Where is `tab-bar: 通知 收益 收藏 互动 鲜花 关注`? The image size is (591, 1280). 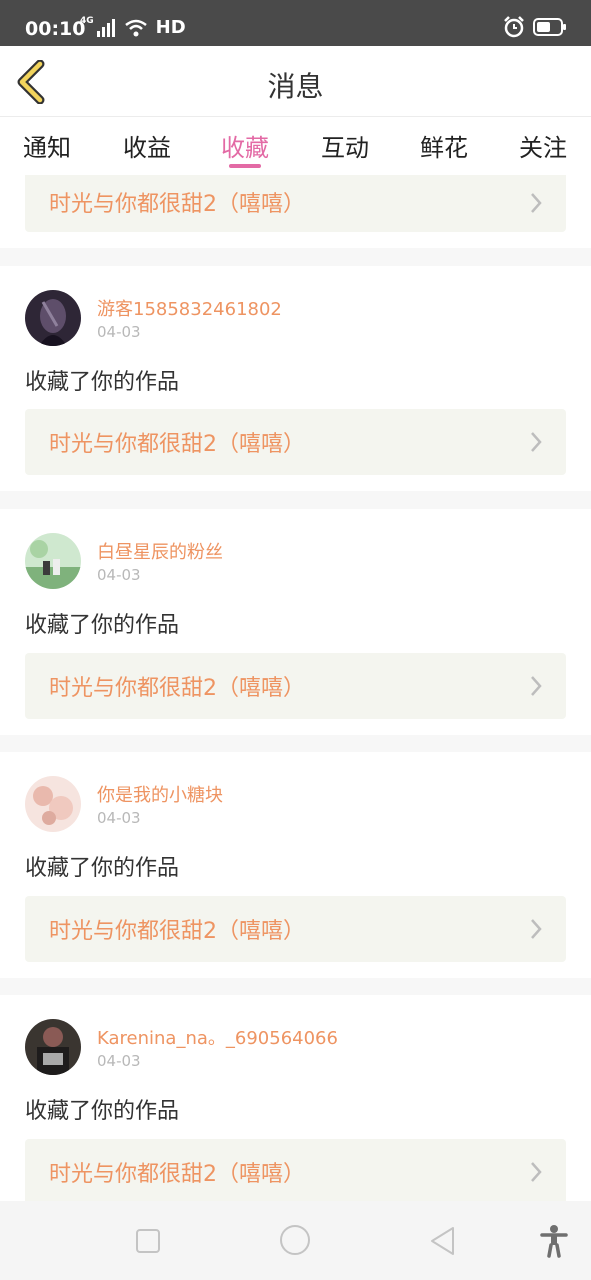 tab-bar: 通知 收益 收藏 互动 鲜花 关注 is located at coordinates (295, 146).